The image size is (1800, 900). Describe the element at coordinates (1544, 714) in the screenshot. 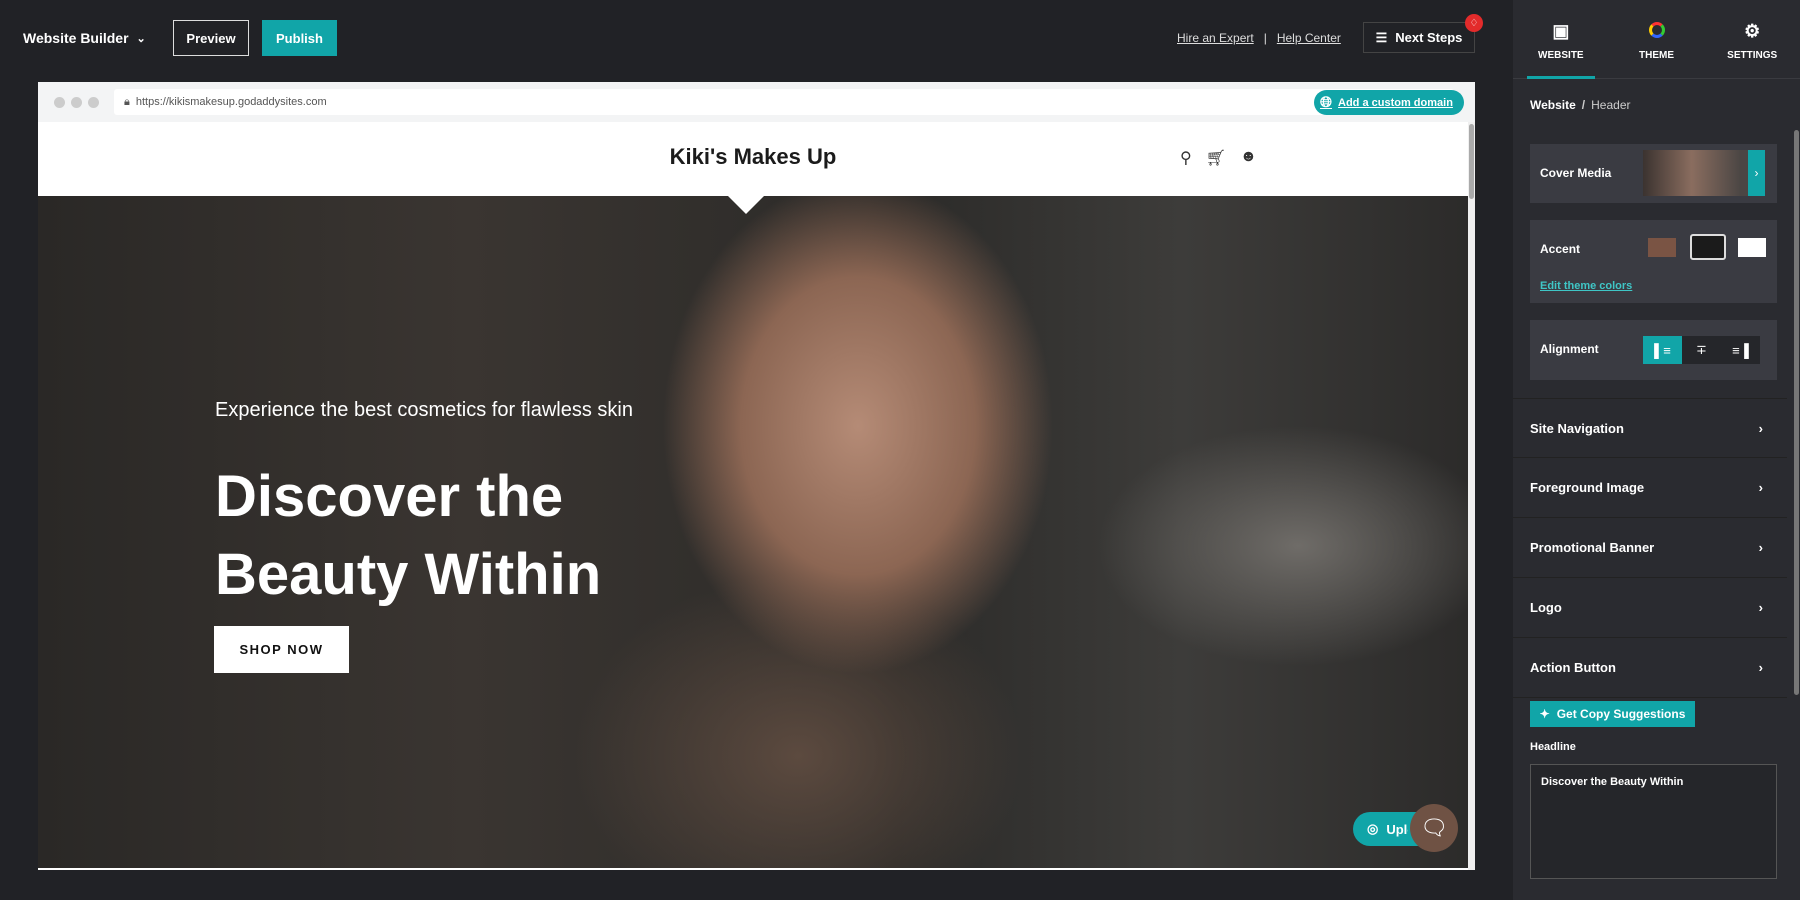

I see `magic-wand-icon: ✦` at that location.